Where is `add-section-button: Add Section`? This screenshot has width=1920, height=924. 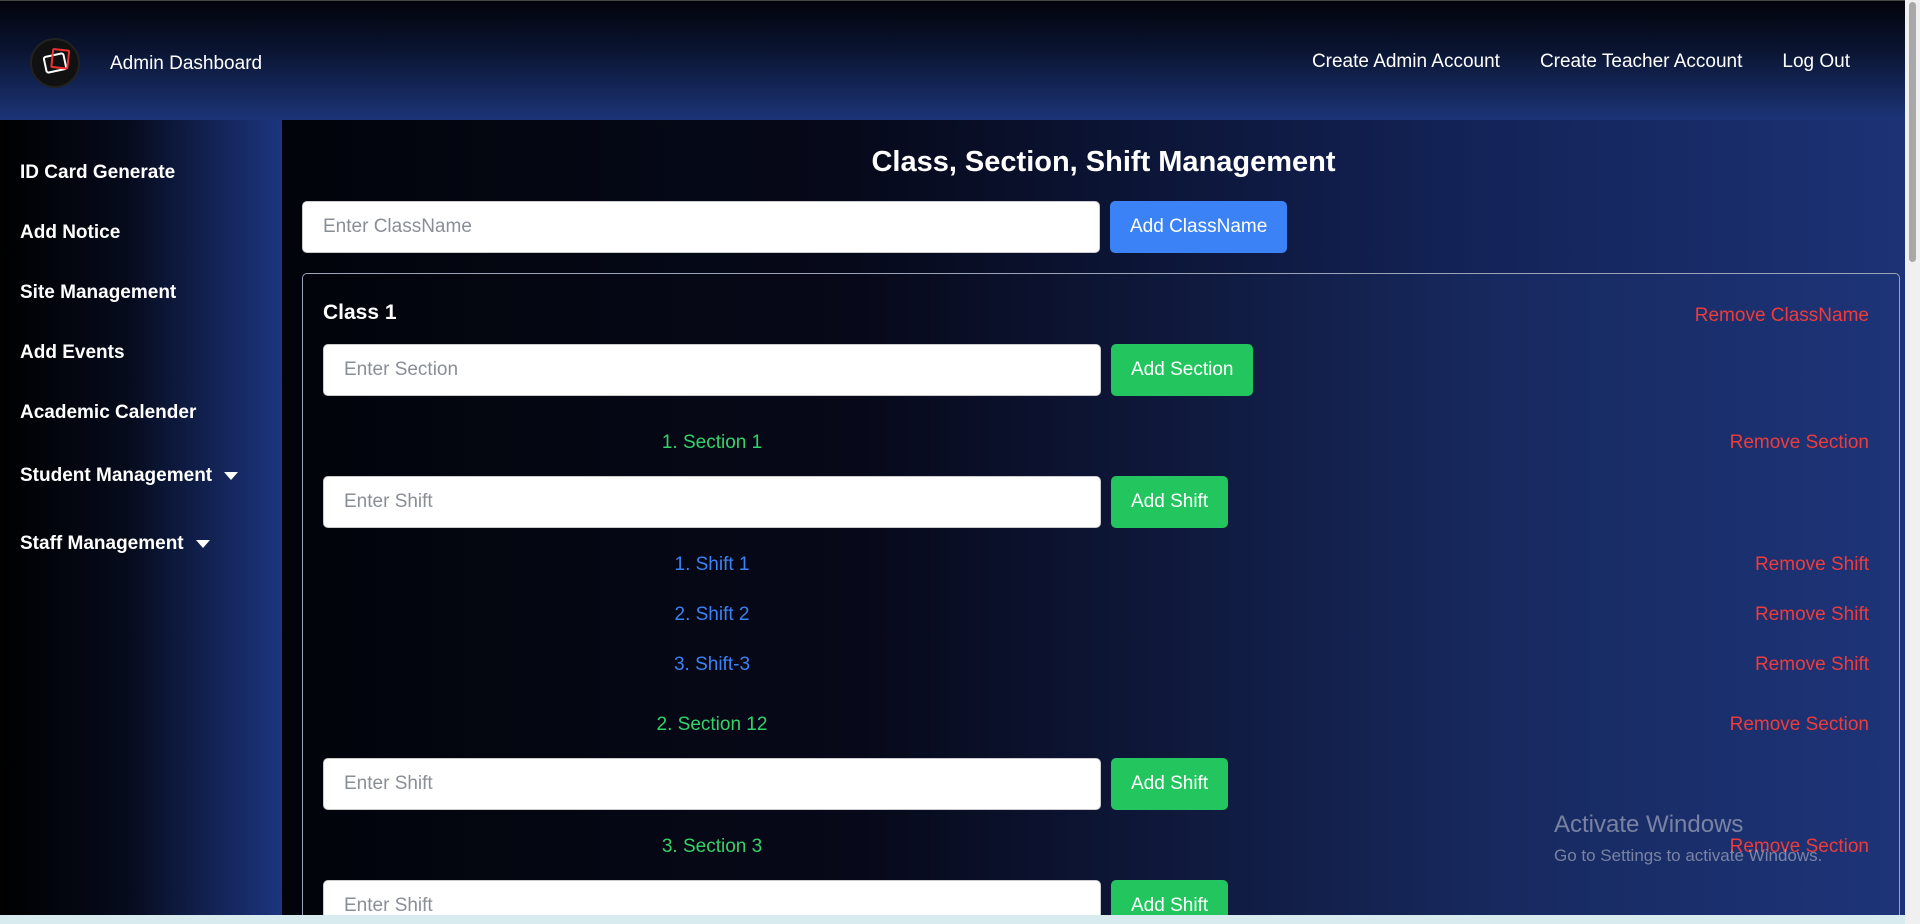 add-section-button: Add Section is located at coordinates (1182, 370).